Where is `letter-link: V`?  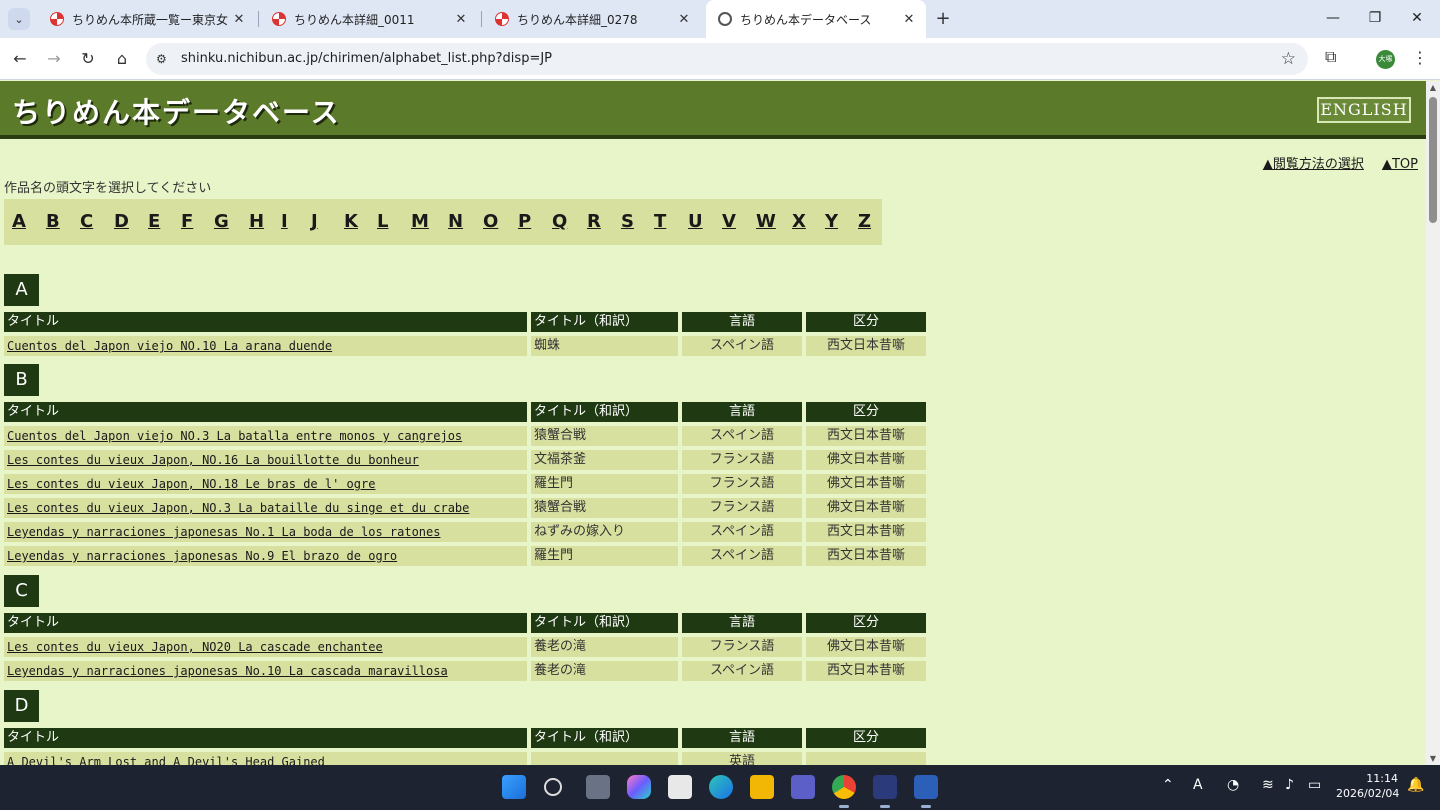 letter-link: V is located at coordinates (729, 221).